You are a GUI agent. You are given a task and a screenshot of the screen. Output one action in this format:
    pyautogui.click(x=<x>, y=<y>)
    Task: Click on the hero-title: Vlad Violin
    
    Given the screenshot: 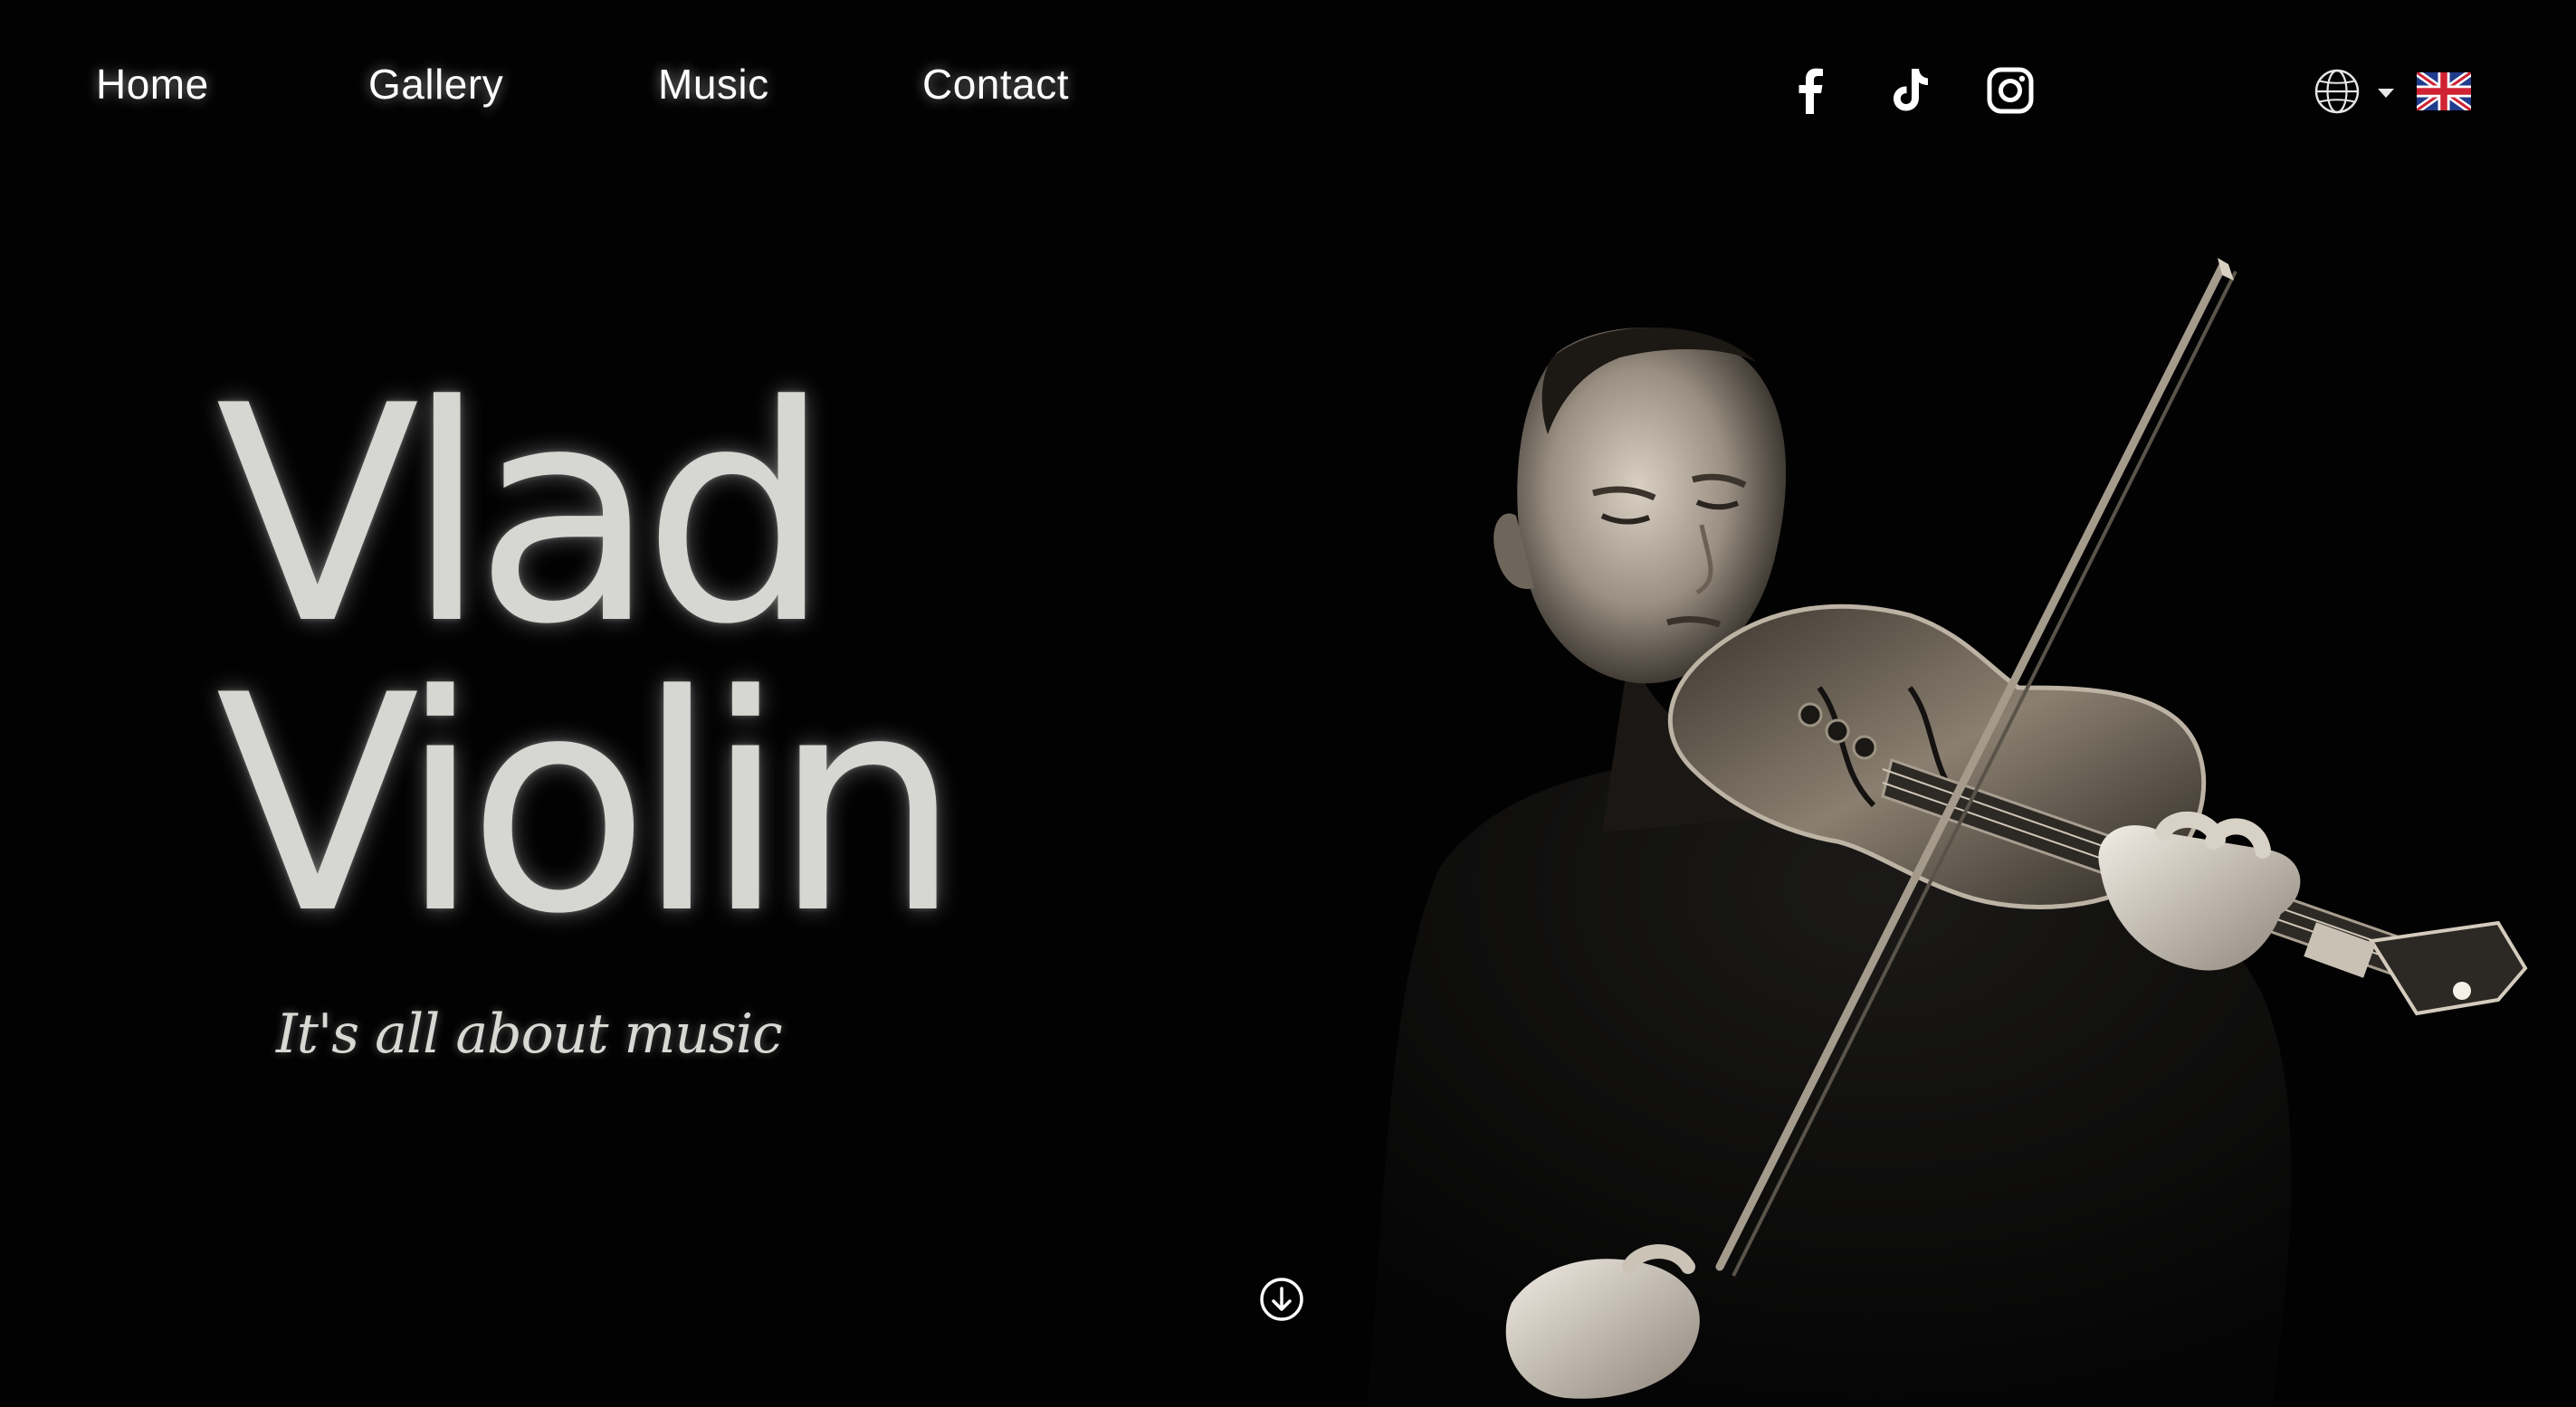 What is the action you would take?
    pyautogui.click(x=589, y=660)
    